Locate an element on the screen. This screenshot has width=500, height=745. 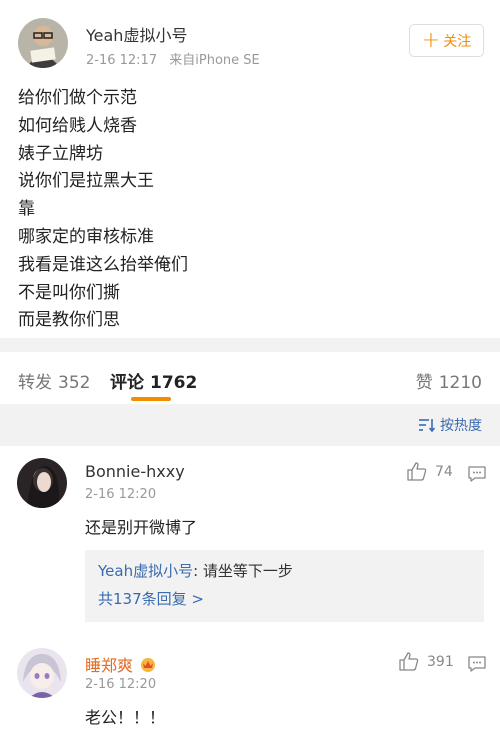
comment-label: 评论 is located at coordinates (127, 383).